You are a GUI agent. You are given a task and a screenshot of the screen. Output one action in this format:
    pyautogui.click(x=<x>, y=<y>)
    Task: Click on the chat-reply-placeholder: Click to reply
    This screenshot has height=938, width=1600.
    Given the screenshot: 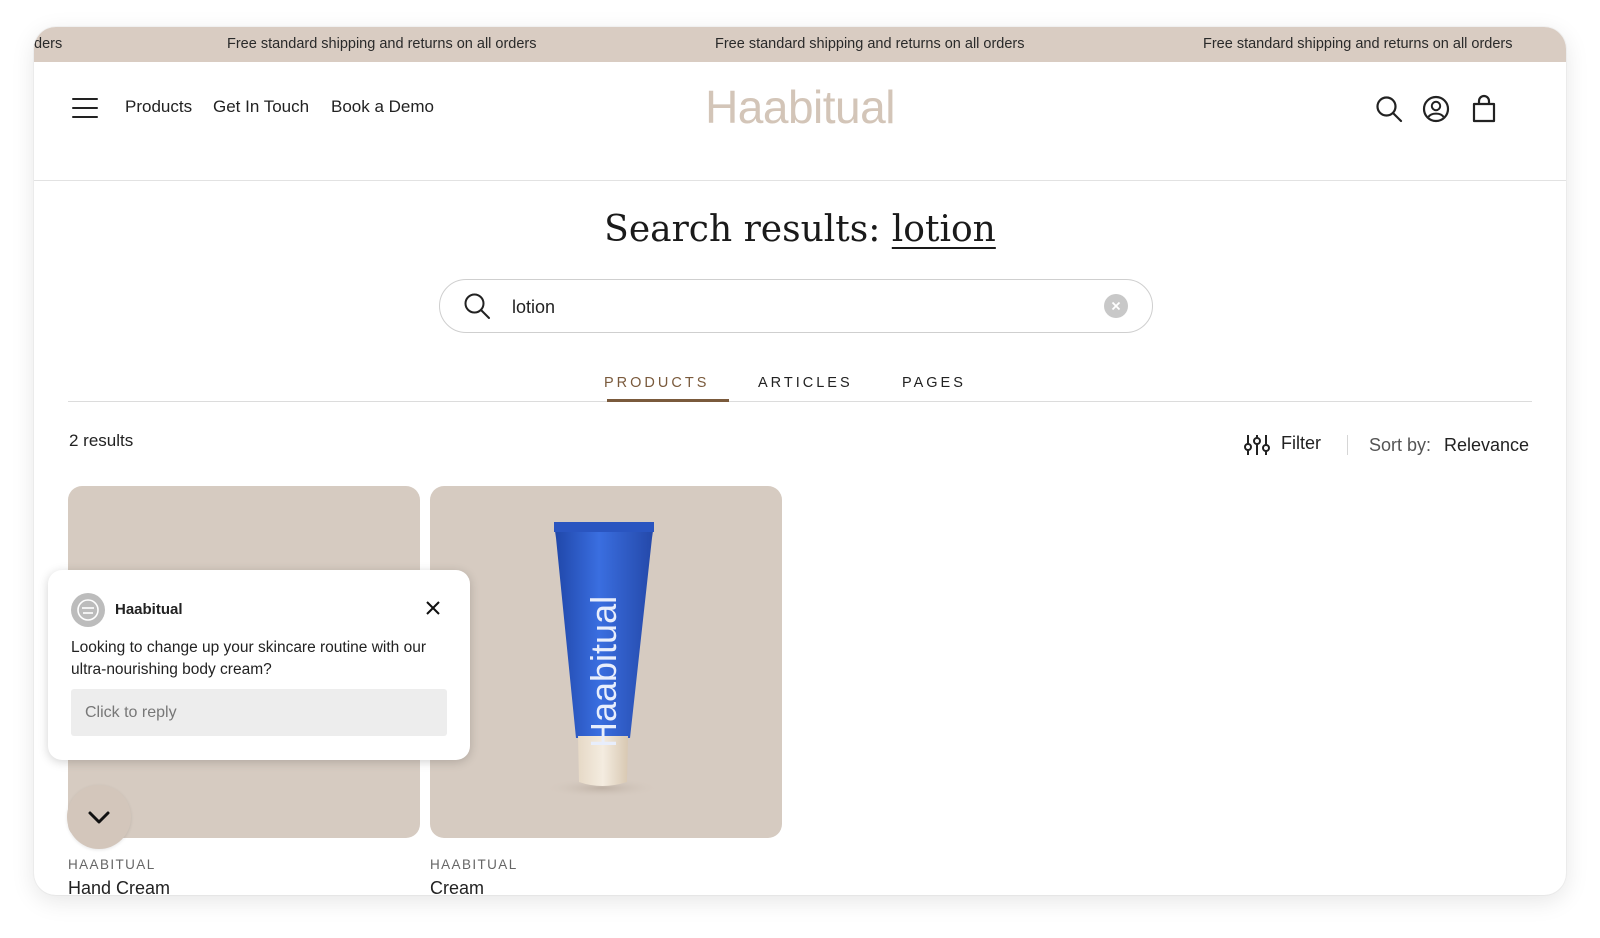 What is the action you would take?
    pyautogui.click(x=131, y=712)
    